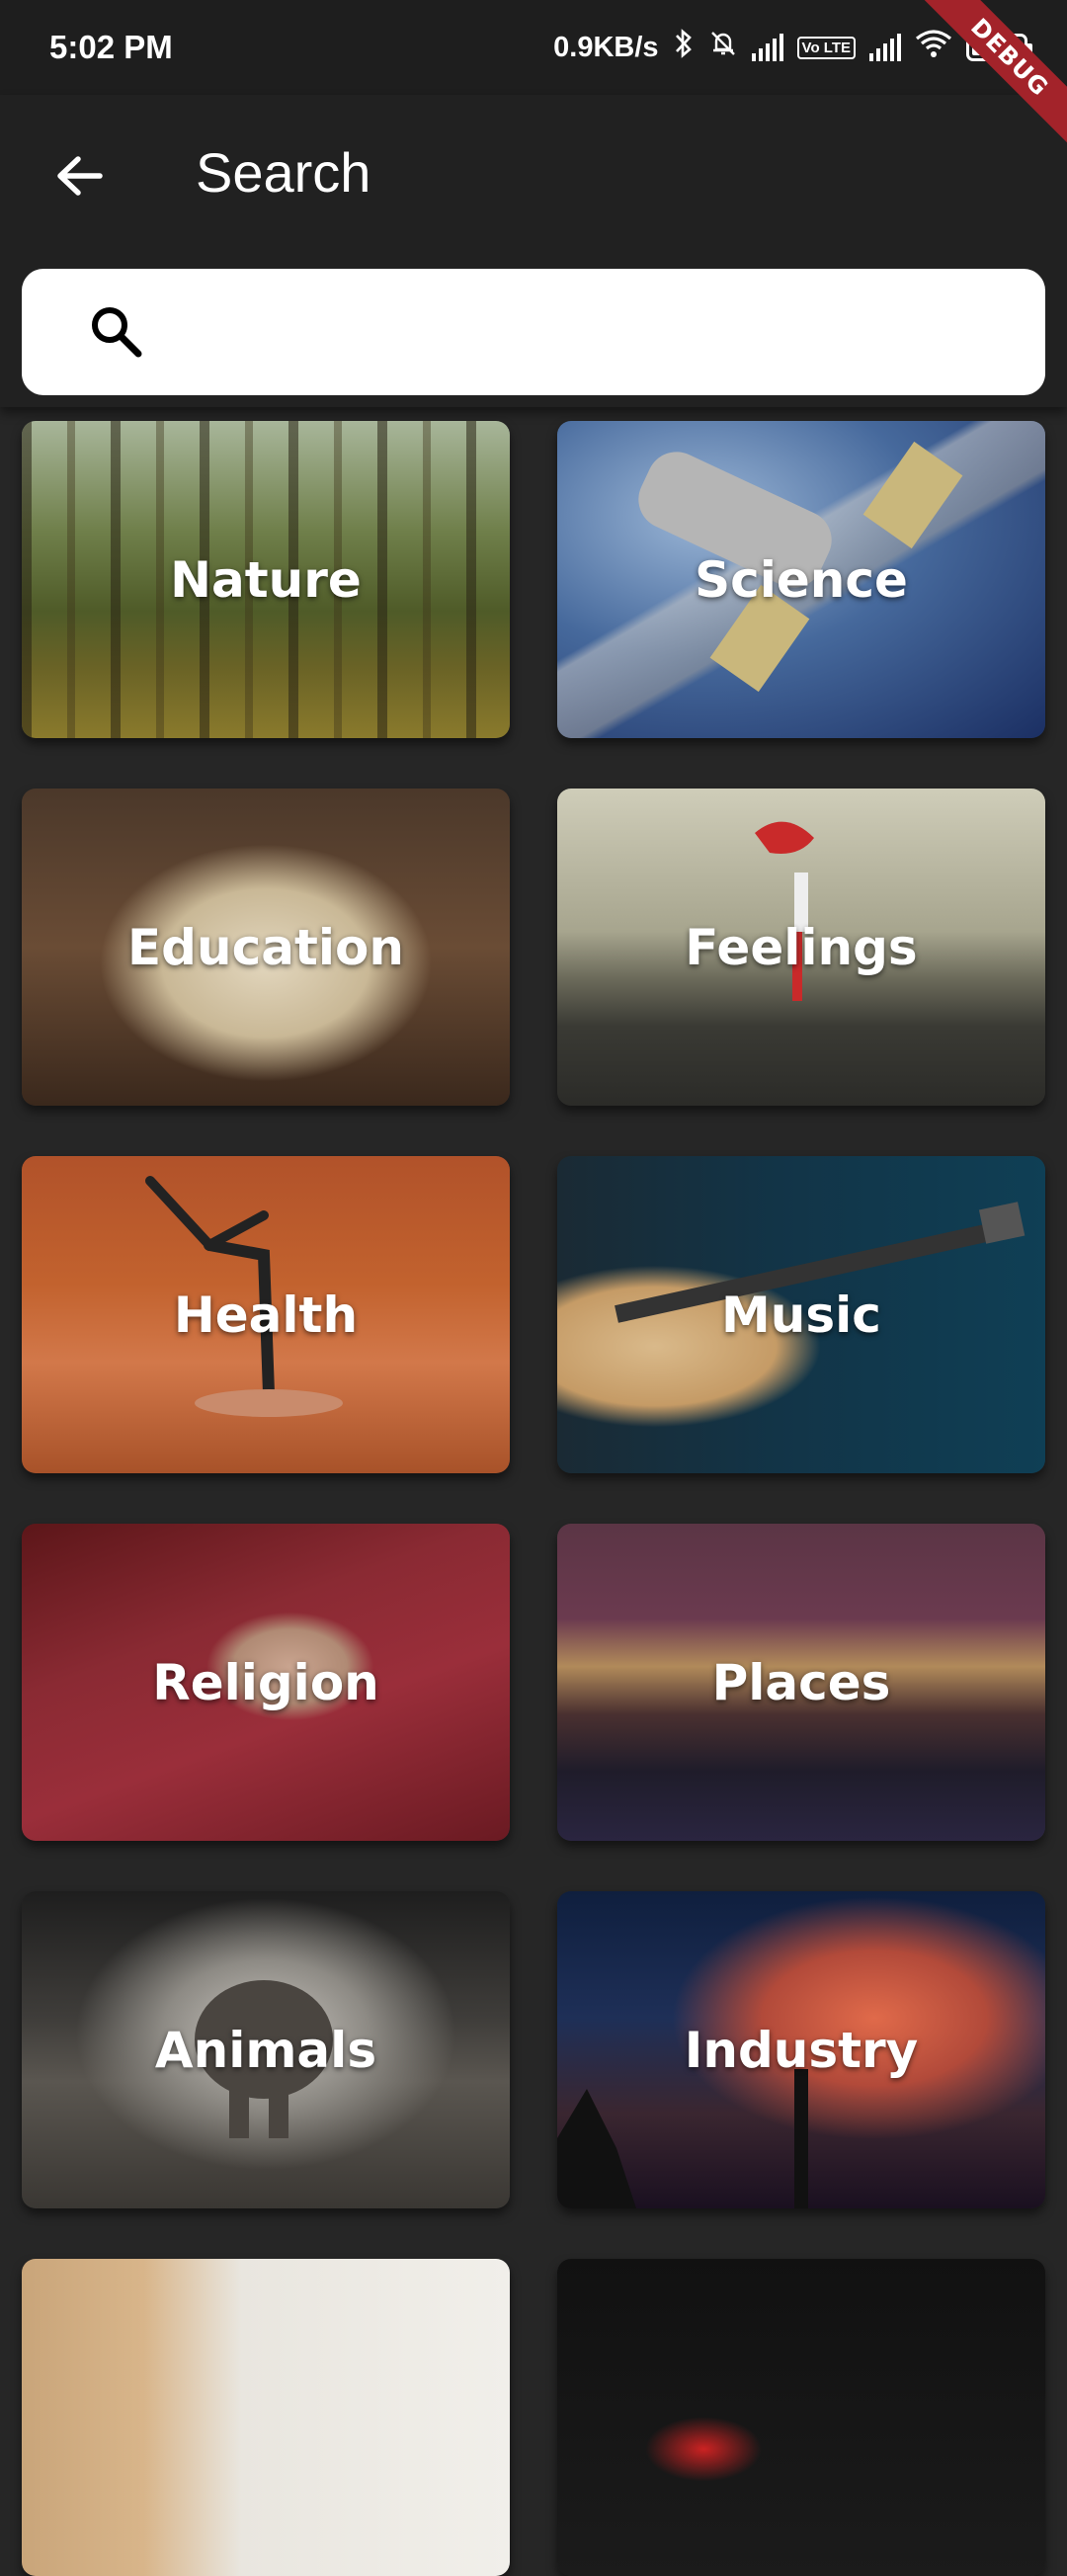 The width and height of the screenshot is (1067, 2576). I want to click on category-card-animals: Animals, so click(266, 2049).